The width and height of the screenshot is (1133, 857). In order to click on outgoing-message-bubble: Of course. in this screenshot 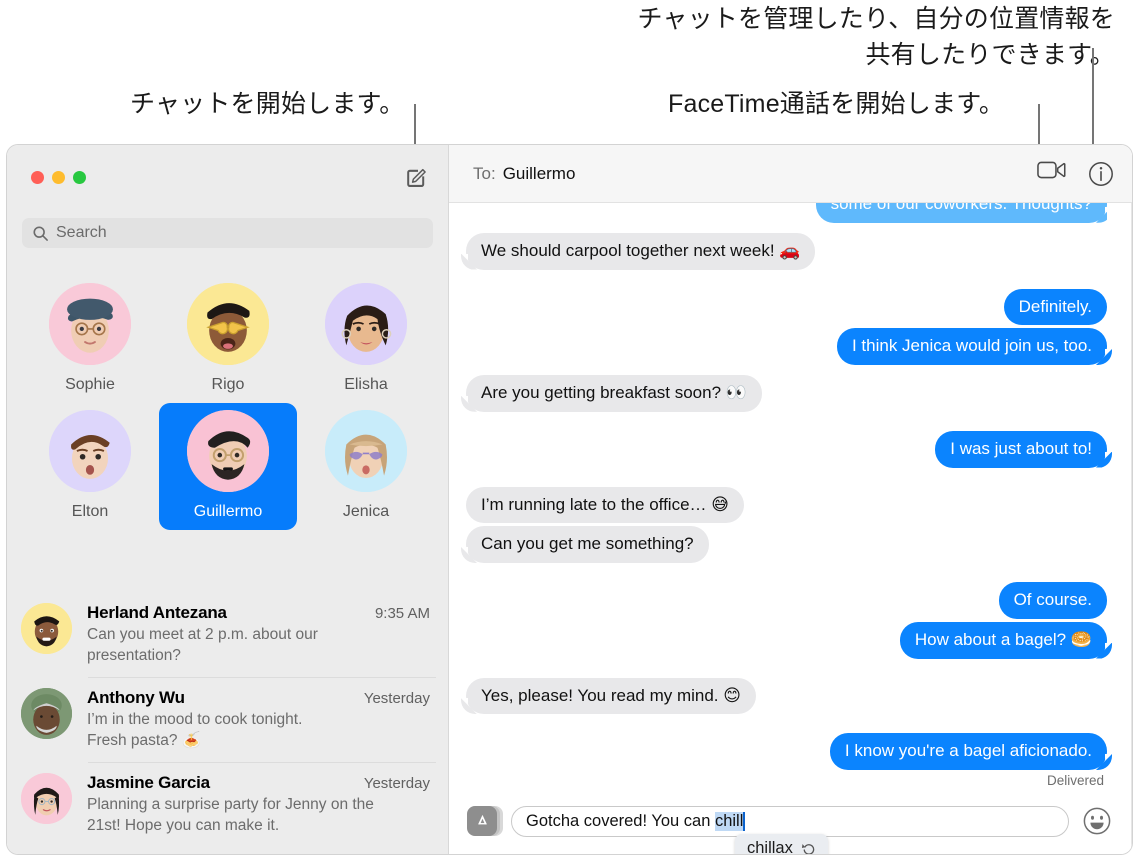, I will do `click(1052, 600)`.